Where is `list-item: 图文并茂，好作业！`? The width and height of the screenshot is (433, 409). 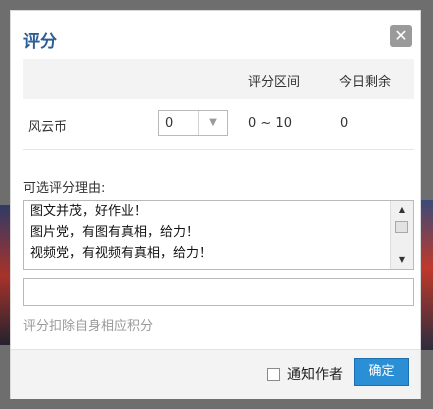 list-item: 图文并茂，好作业！ is located at coordinates (218, 211).